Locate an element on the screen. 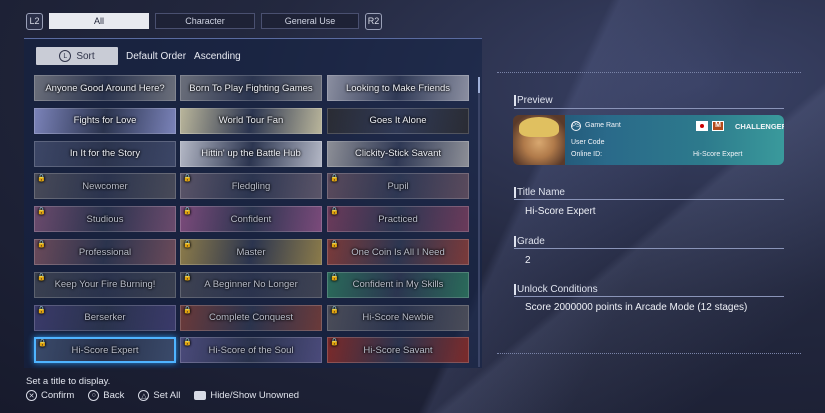 The height and width of the screenshot is (413, 825). sort-button-label: Sort is located at coordinates (85, 56).